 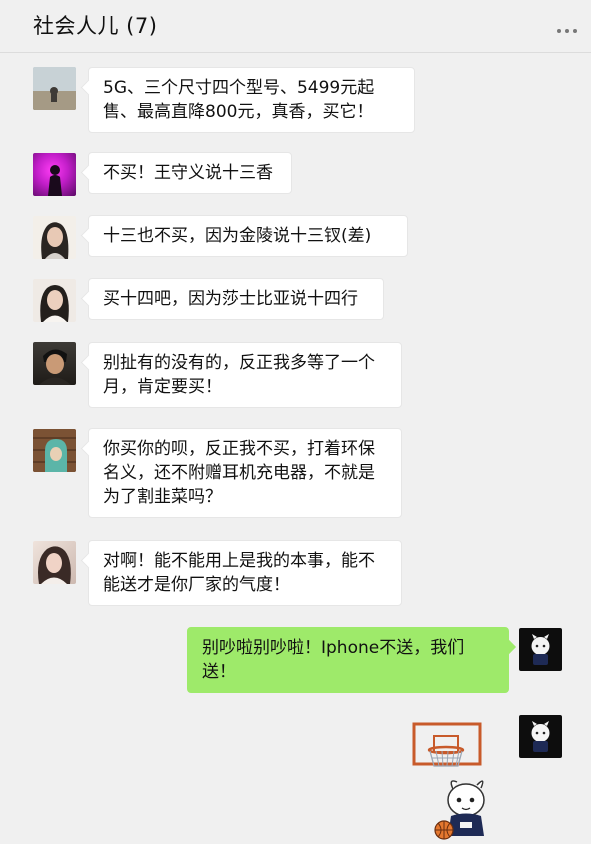 I want to click on my-message-bubble: 别吵啦别吵啦！Iphone不送，我们送！, so click(x=348, y=660).